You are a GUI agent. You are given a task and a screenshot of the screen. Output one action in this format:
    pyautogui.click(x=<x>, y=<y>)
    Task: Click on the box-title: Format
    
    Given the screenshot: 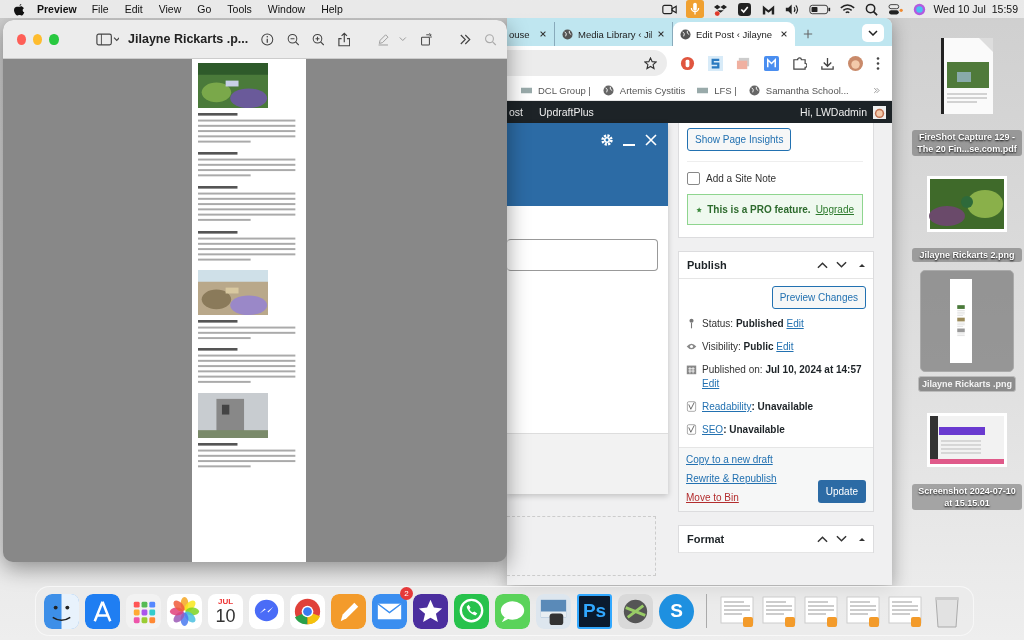 What is the action you would take?
    pyautogui.click(x=706, y=539)
    